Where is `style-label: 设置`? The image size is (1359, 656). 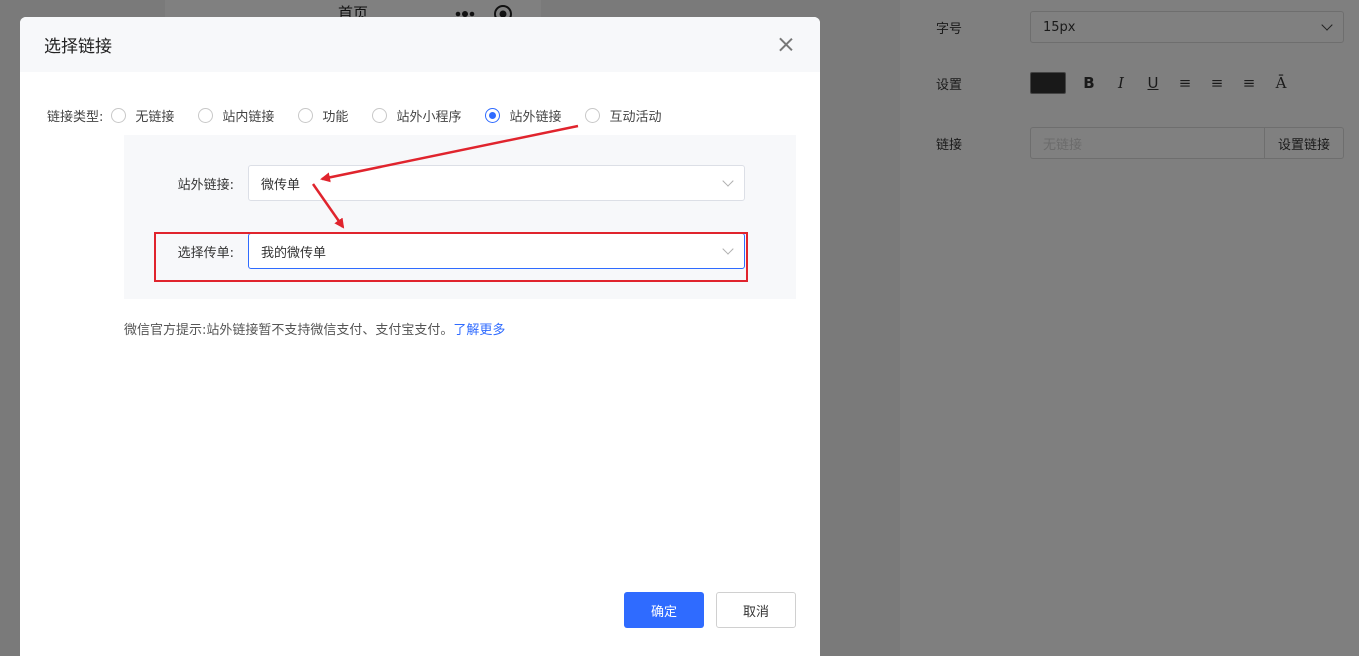
style-label: 设置 is located at coordinates (949, 85).